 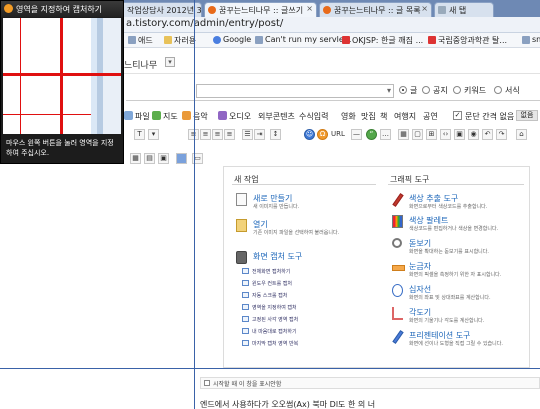 I want to click on editor-toolbar-extra: ▦ ▤ ▣ ▭, so click(x=171, y=158).